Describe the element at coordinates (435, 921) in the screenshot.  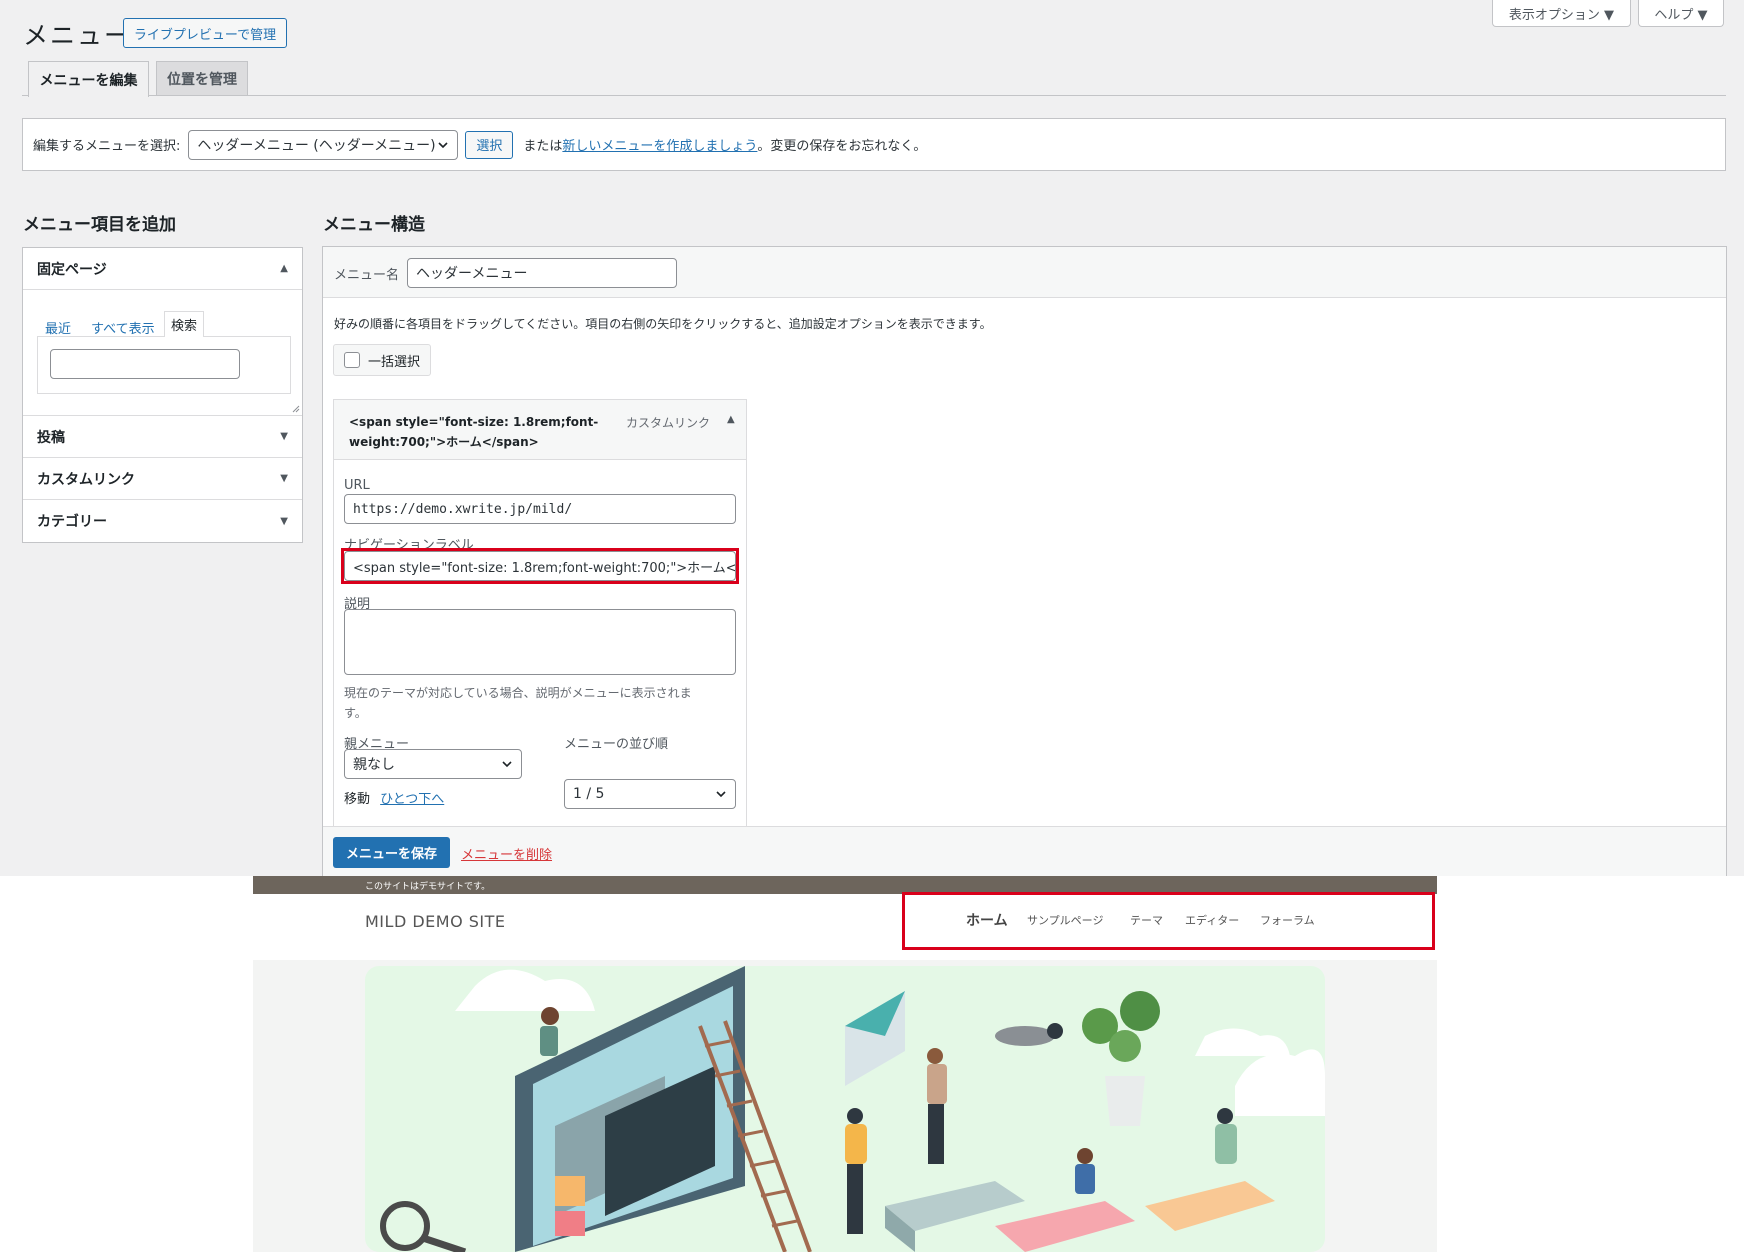
I see `site-title: MILD DEMO SITE` at that location.